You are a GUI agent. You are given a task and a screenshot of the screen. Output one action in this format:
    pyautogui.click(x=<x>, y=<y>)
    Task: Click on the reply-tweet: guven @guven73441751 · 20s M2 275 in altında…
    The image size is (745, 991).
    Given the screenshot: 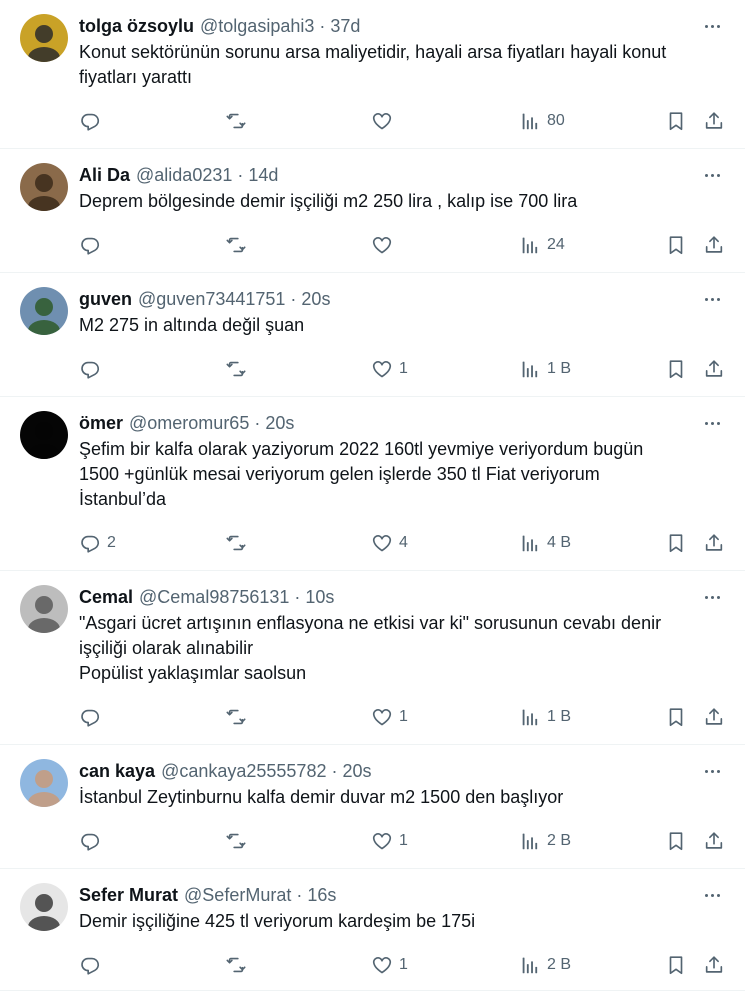 What is the action you would take?
    pyautogui.click(x=372, y=335)
    